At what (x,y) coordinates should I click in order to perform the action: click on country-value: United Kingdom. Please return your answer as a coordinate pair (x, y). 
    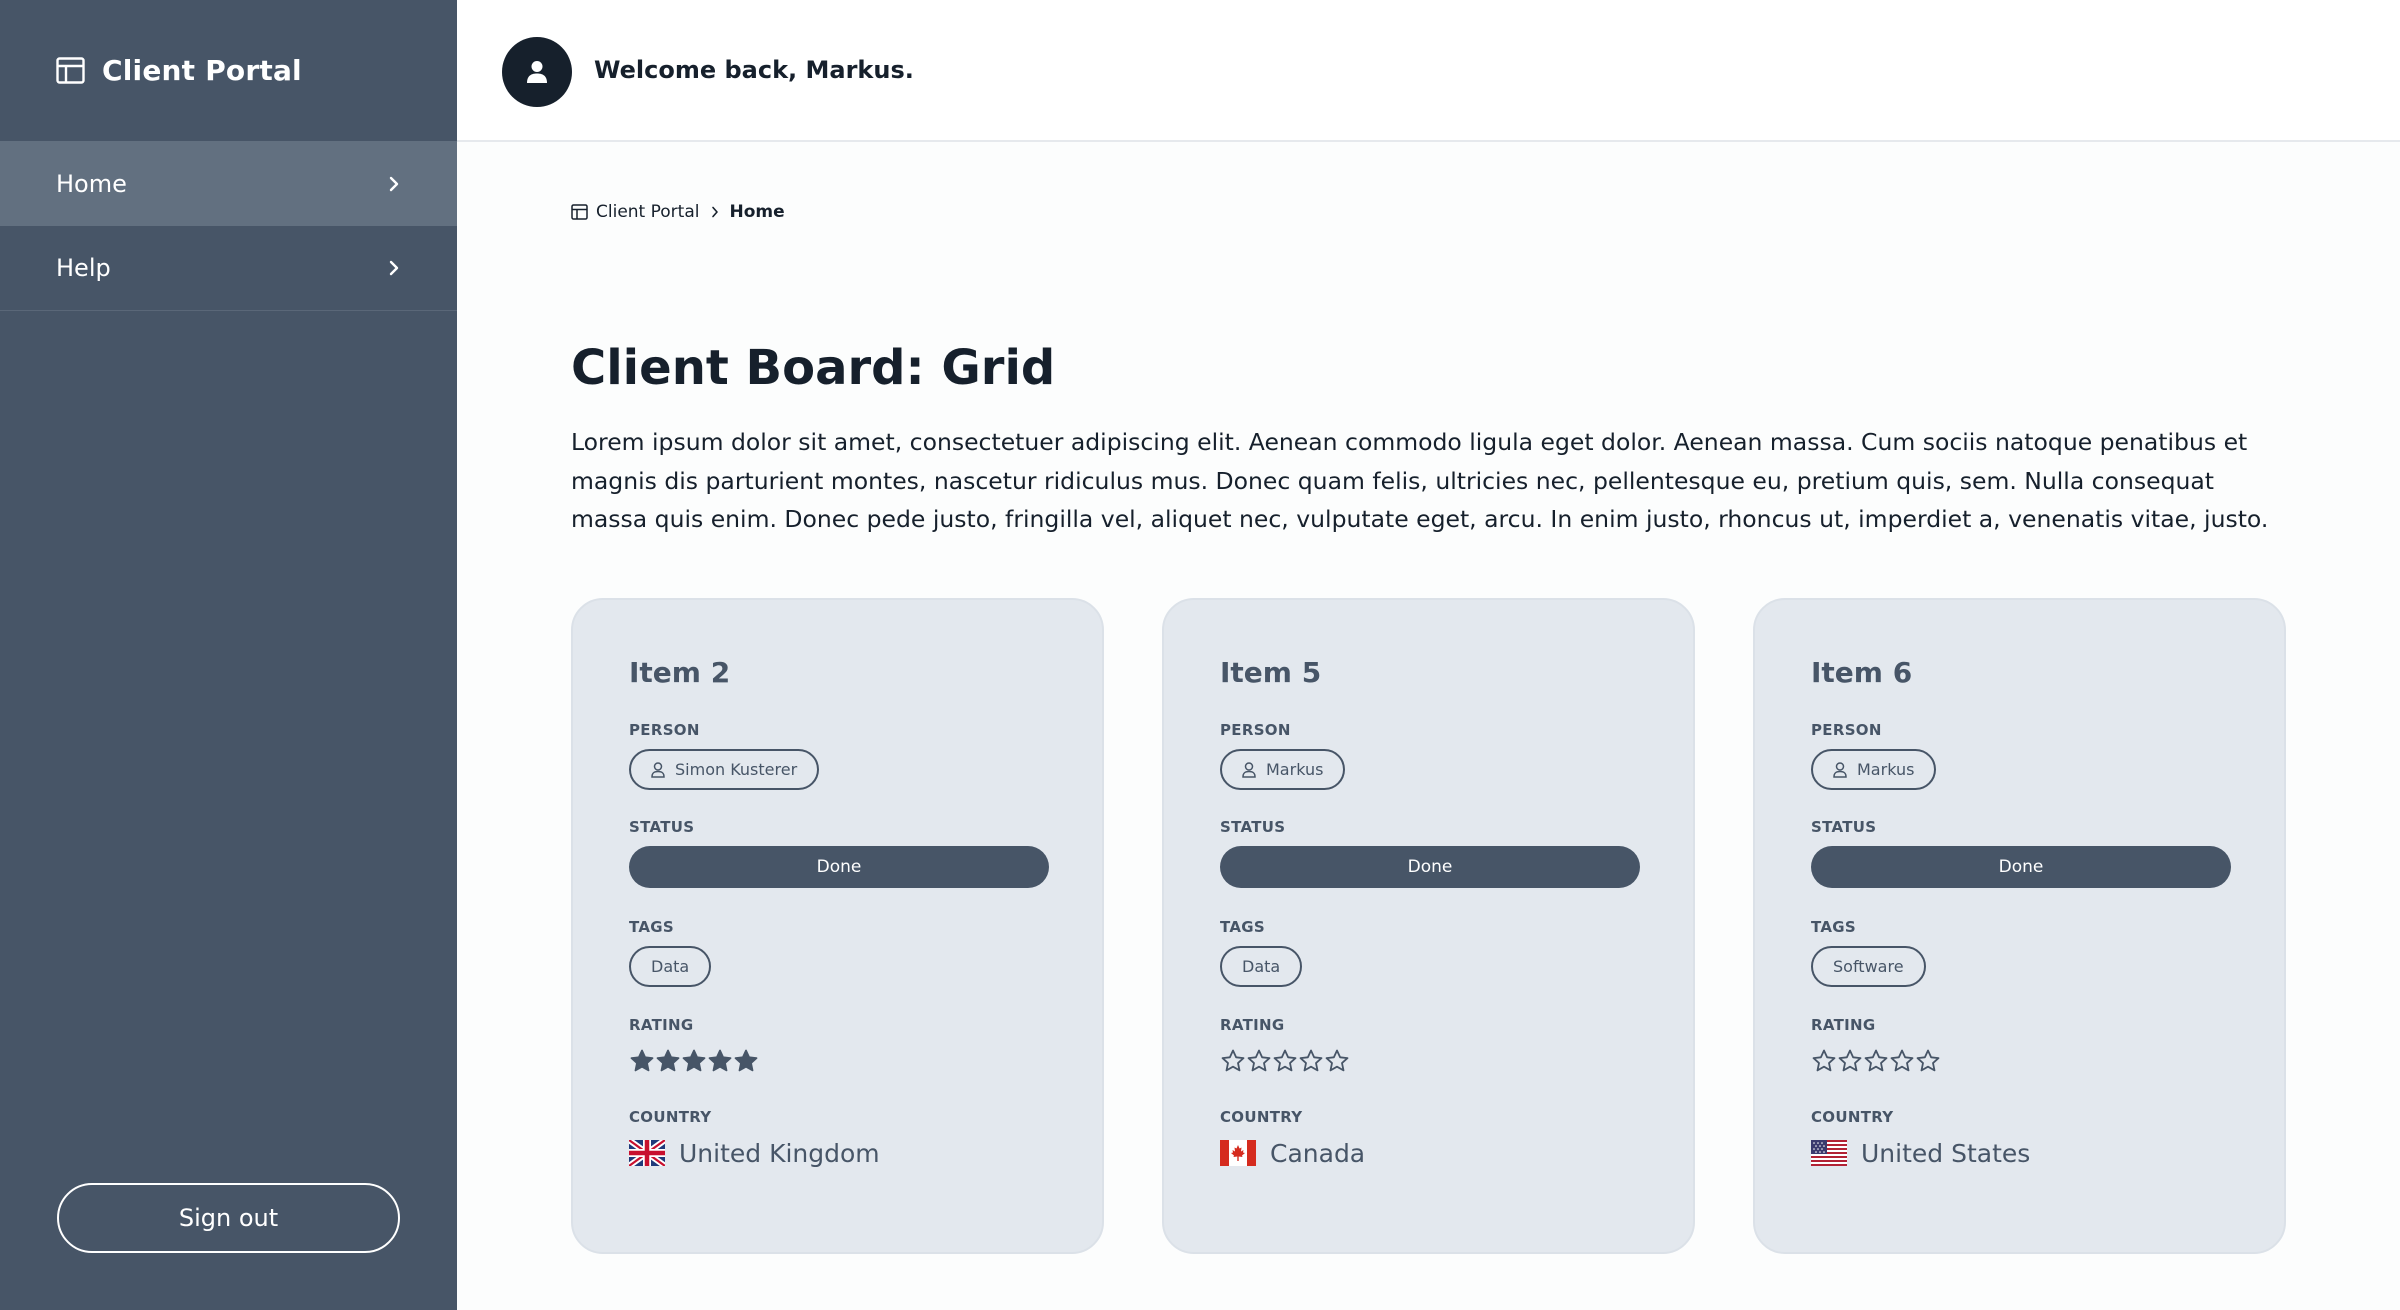
    Looking at the image, I should click on (837, 1153).